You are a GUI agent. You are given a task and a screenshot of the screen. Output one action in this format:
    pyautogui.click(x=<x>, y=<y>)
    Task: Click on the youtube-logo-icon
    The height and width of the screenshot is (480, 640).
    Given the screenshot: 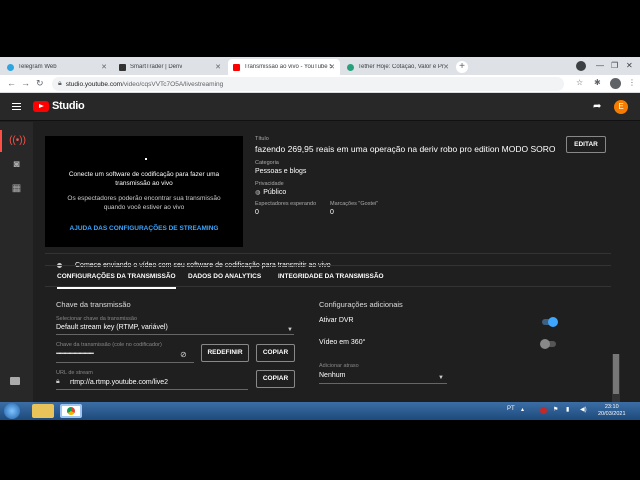 What is the action you would take?
    pyautogui.click(x=41, y=106)
    